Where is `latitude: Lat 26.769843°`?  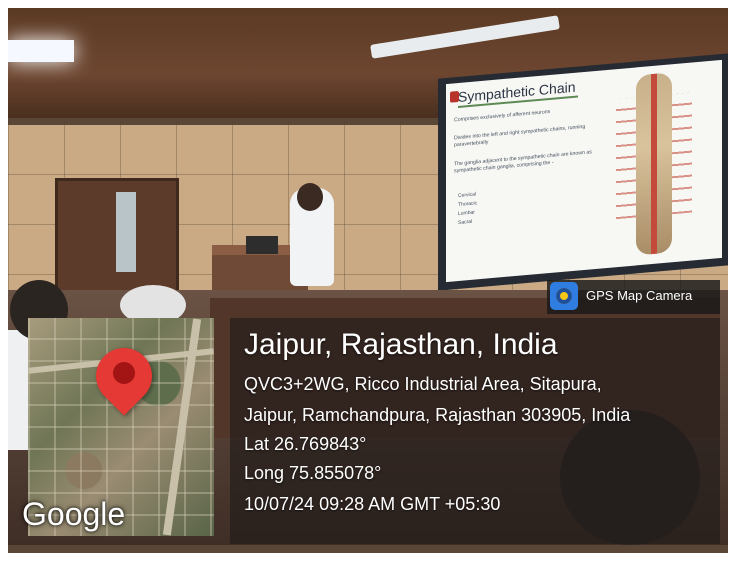 latitude: Lat 26.769843° is located at coordinates (305, 444).